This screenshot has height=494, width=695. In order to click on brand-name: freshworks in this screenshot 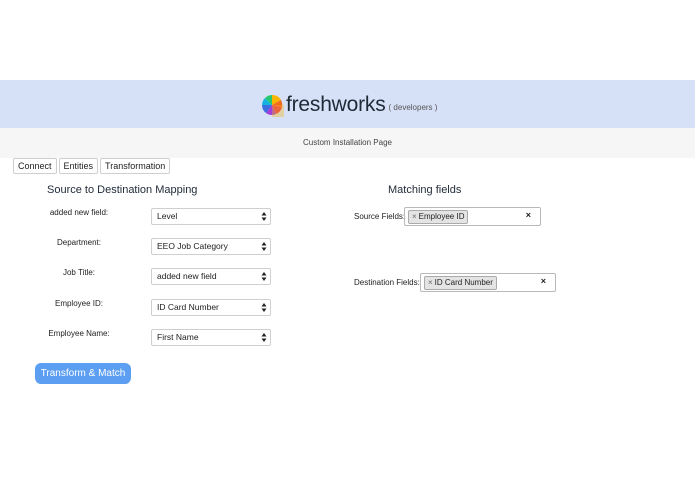, I will do `click(336, 104)`.